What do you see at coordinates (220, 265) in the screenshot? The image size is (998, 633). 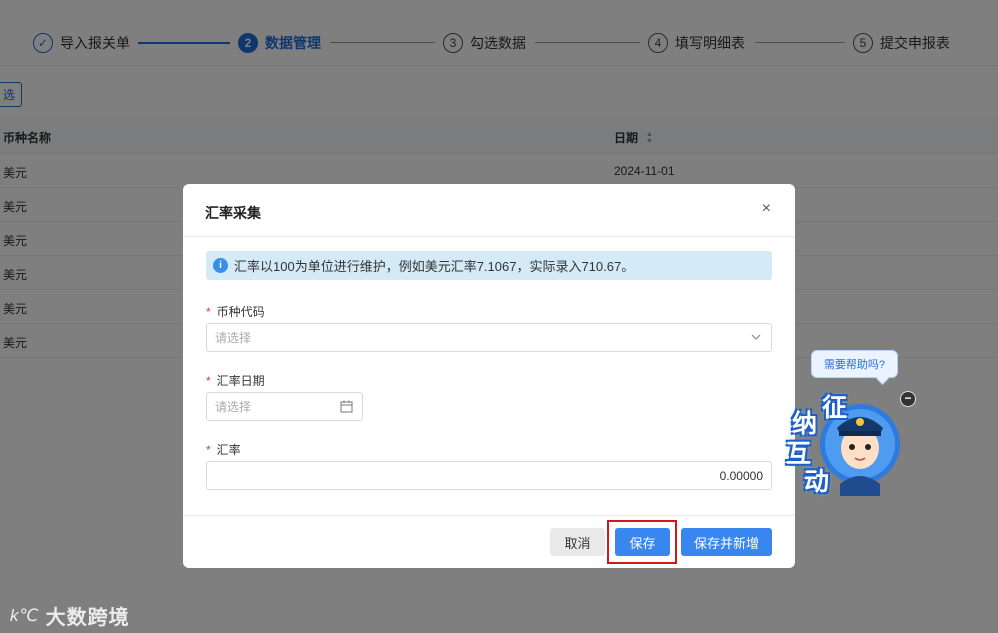 I see `info-icon: i` at bounding box center [220, 265].